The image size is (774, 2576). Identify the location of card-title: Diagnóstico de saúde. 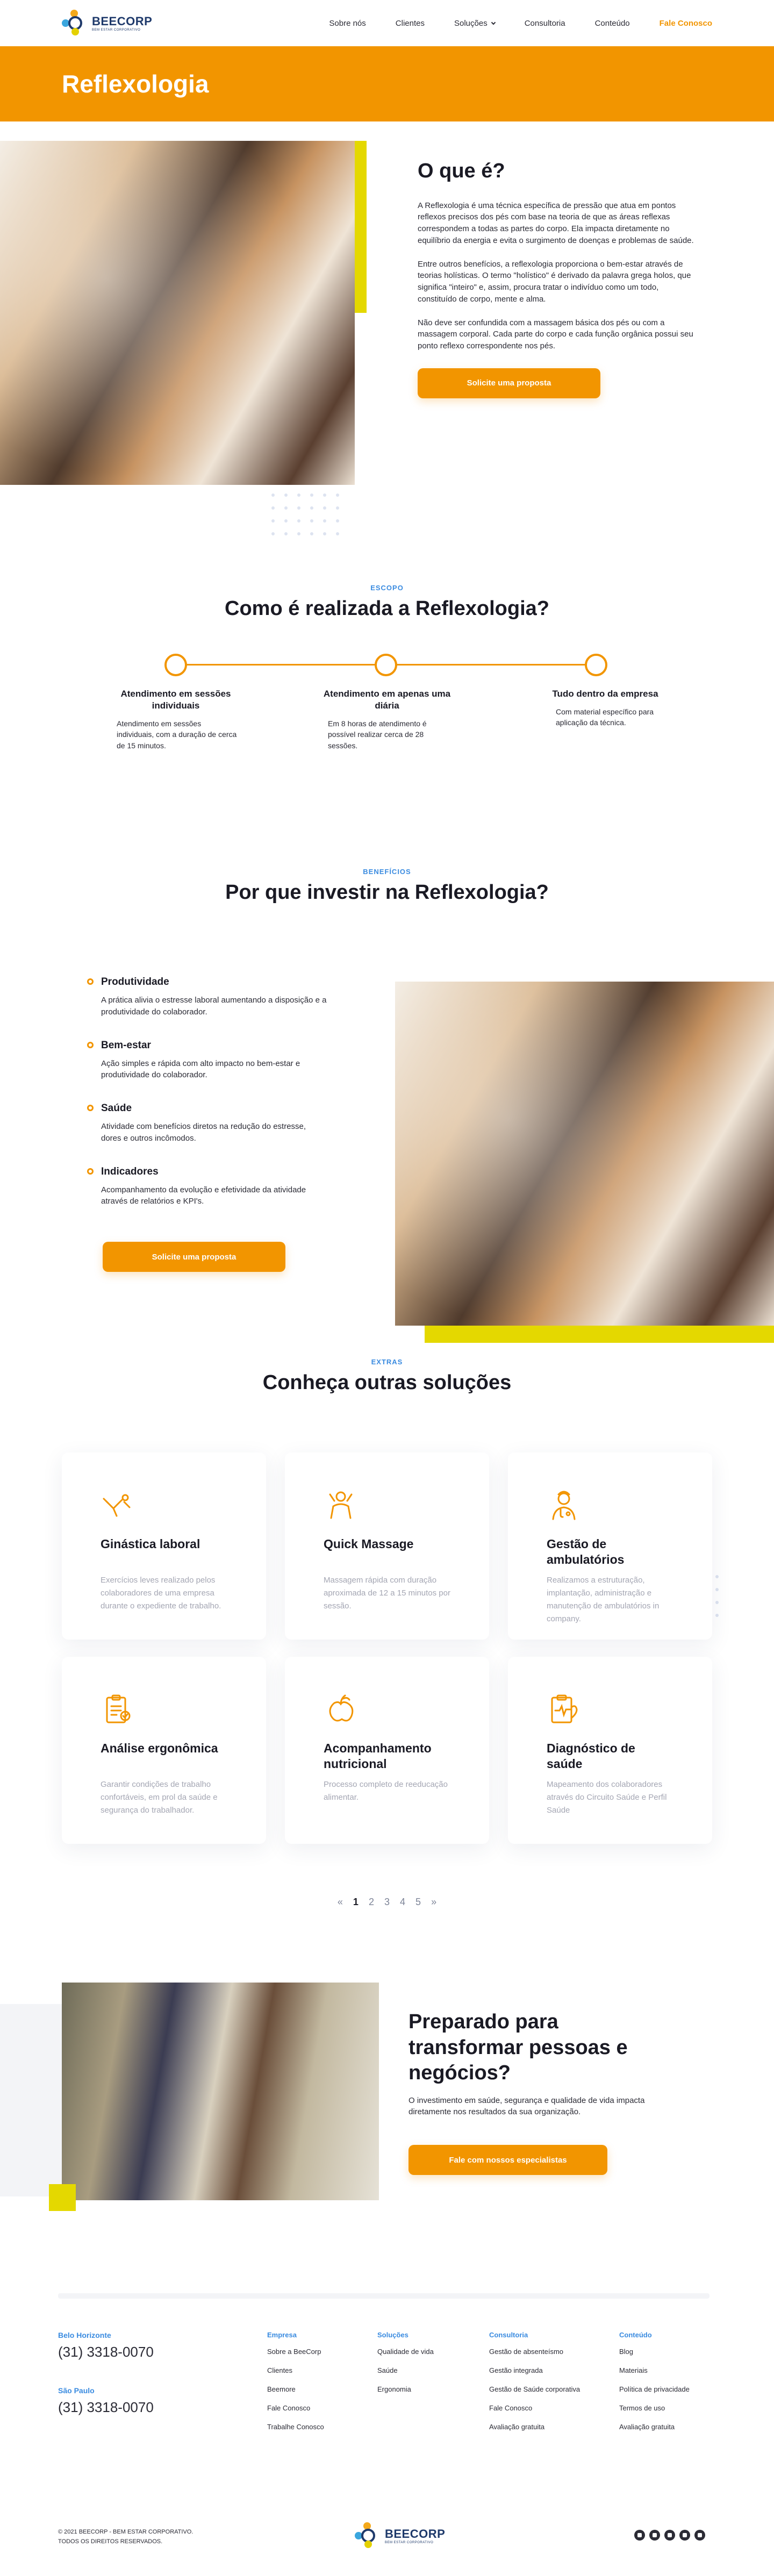
(591, 1756).